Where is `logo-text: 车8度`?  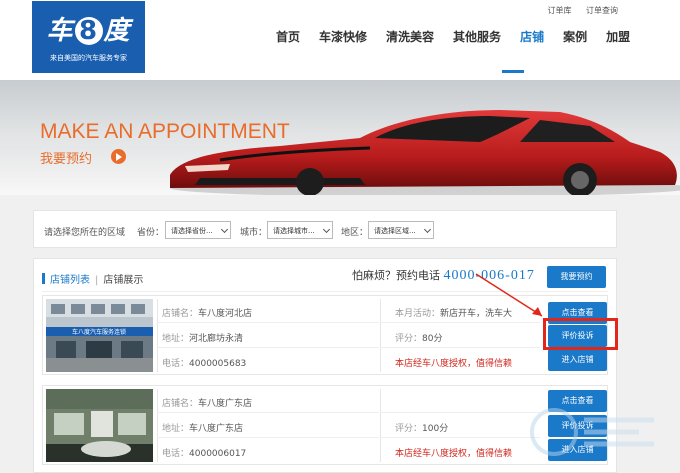
logo-text: 车8度 is located at coordinates (88, 31).